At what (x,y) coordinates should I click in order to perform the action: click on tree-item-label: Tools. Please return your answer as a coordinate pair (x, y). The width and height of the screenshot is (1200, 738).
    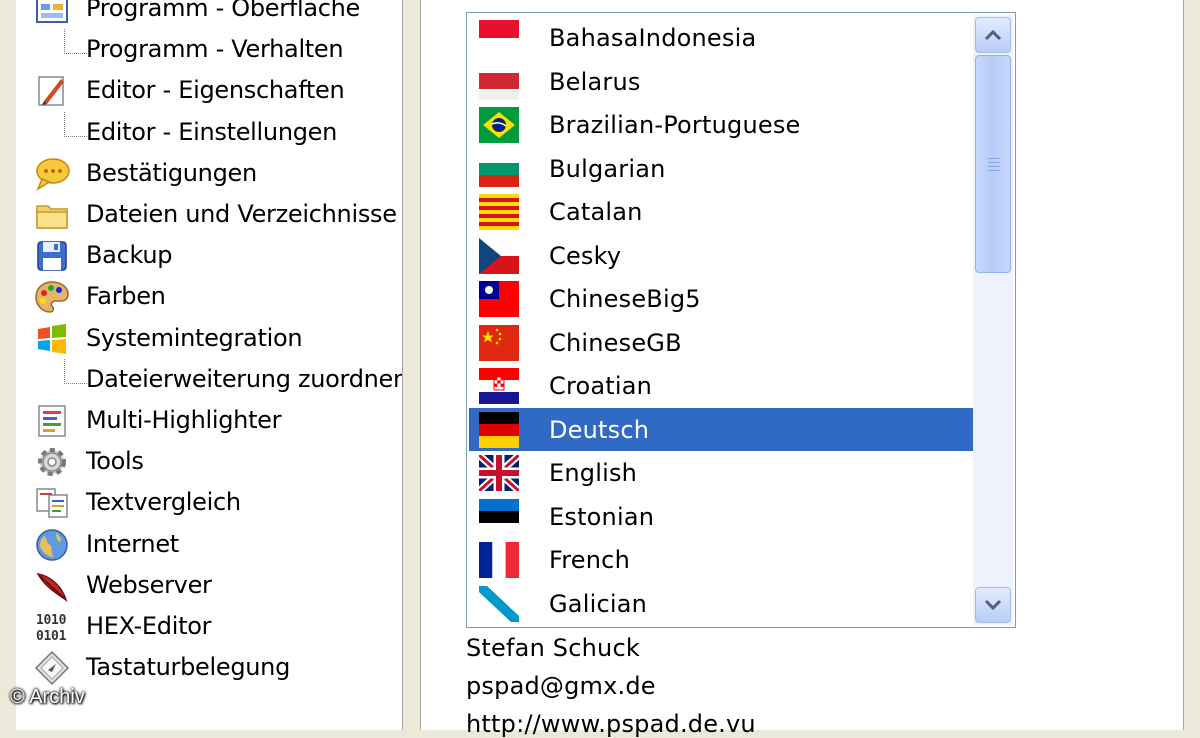
    Looking at the image, I should click on (115, 461).